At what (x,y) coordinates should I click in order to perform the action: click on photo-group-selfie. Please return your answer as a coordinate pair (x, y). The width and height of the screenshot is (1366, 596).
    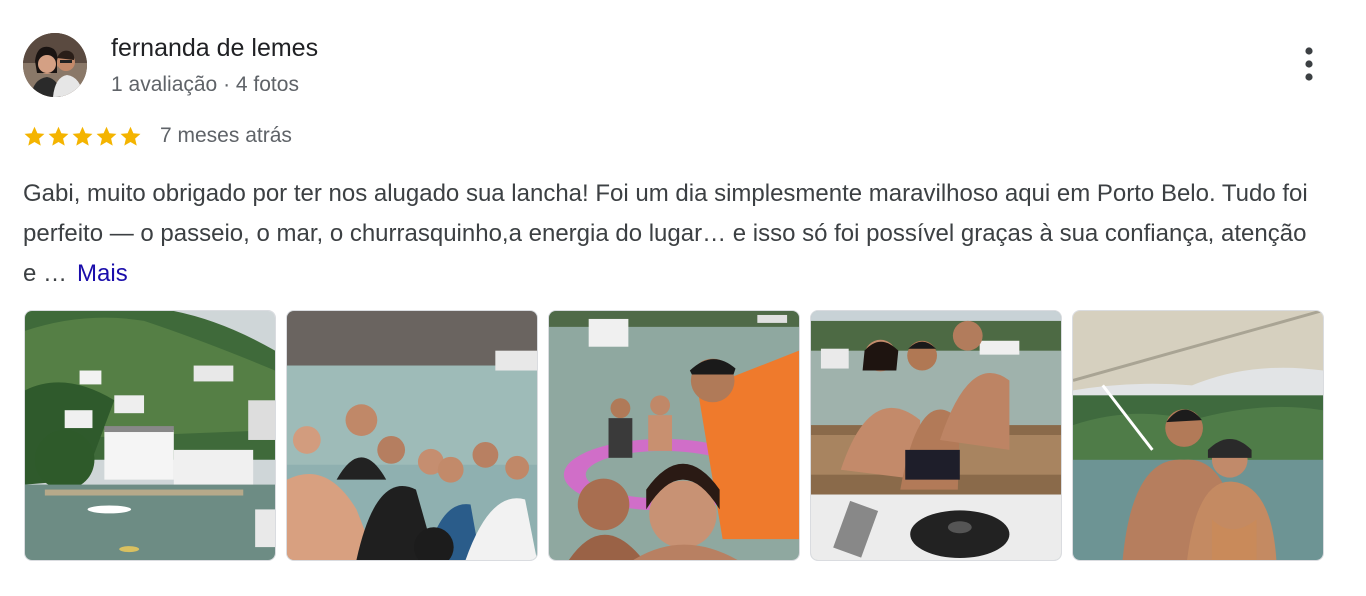
    Looking at the image, I should click on (412, 435).